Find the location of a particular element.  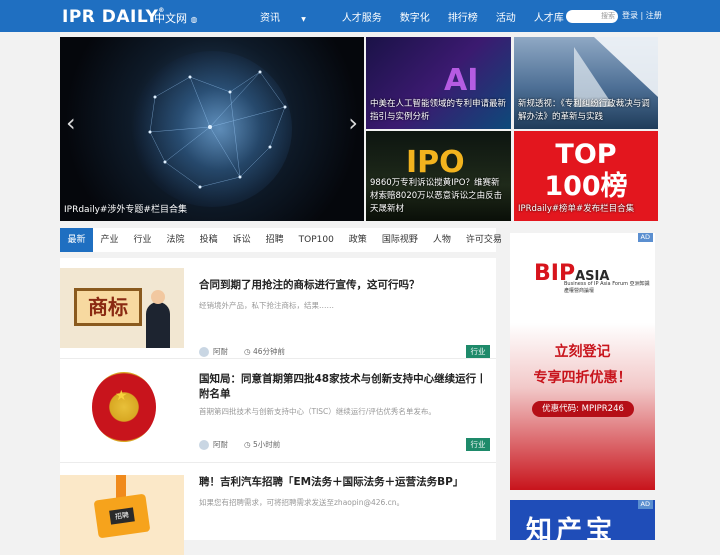

ad-subtitle: Business of IP Asia Forum 亞洲知識產權營商論壇 is located at coordinates (607, 287).